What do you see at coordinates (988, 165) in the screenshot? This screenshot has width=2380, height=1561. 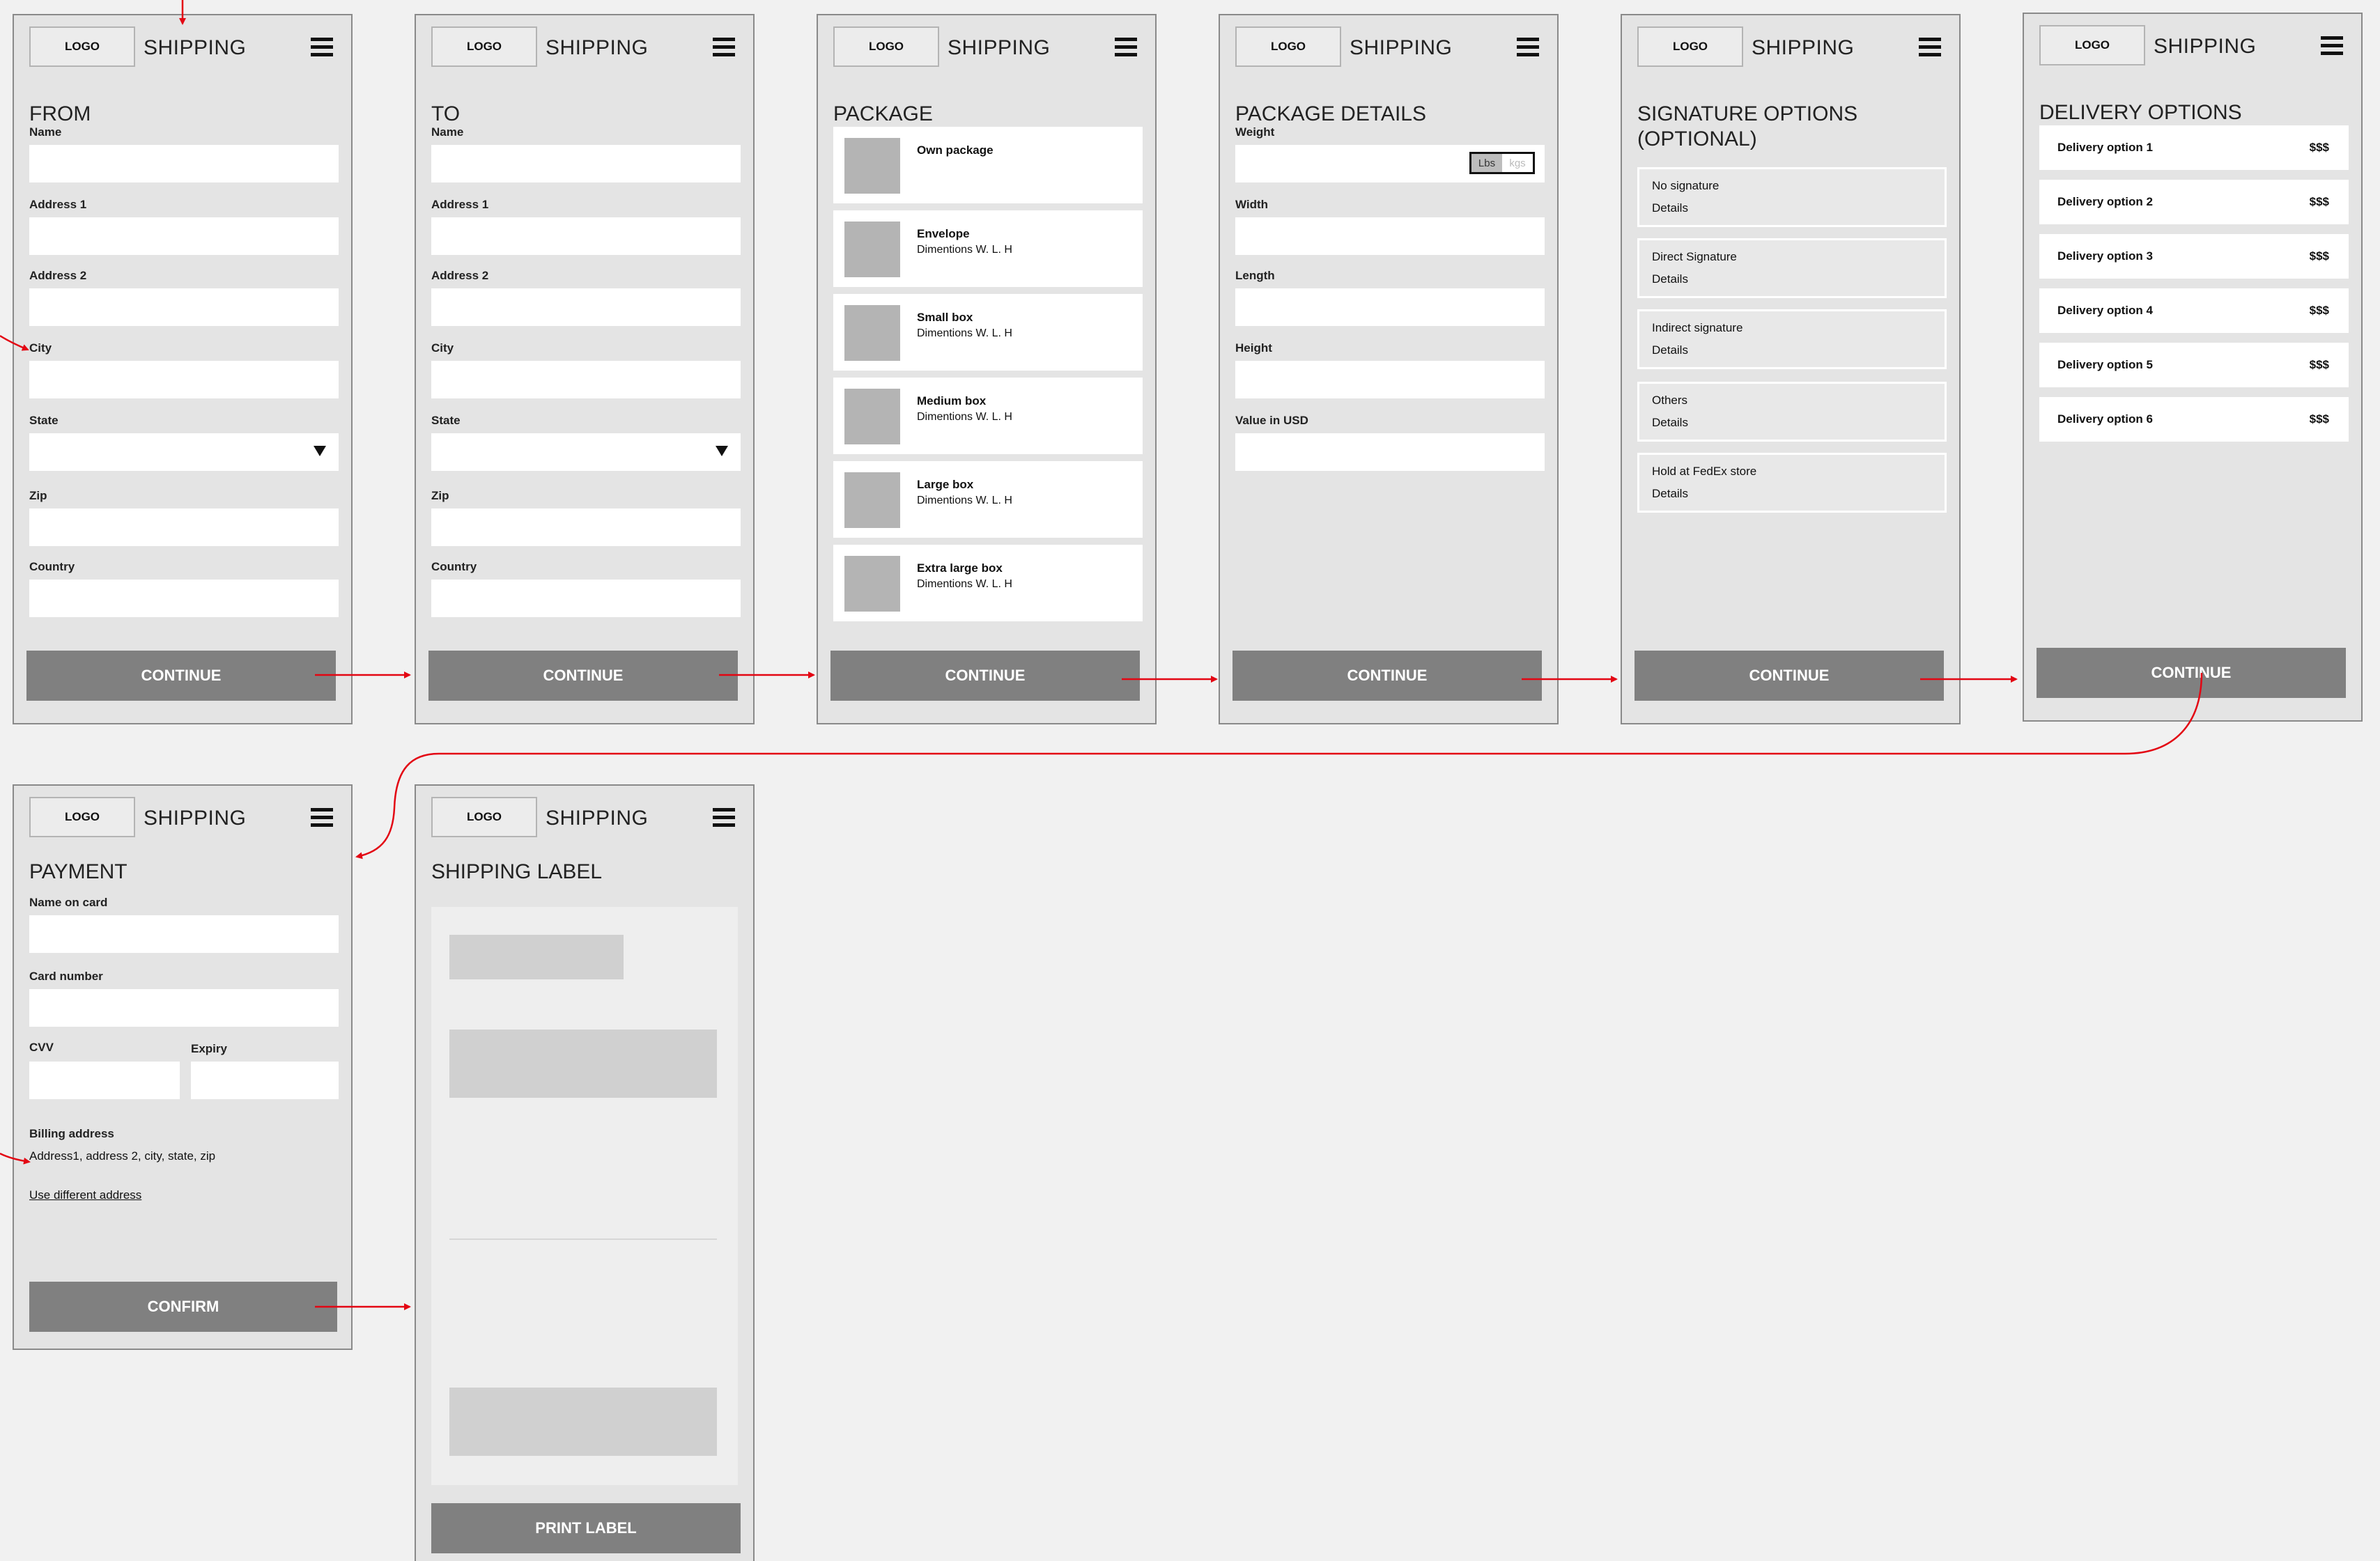 I see `package-option: Own package` at bounding box center [988, 165].